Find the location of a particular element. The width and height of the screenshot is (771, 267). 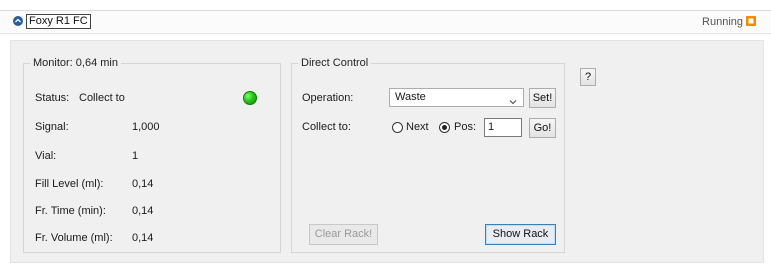

radio-pos-label: Pos: is located at coordinates (465, 127).